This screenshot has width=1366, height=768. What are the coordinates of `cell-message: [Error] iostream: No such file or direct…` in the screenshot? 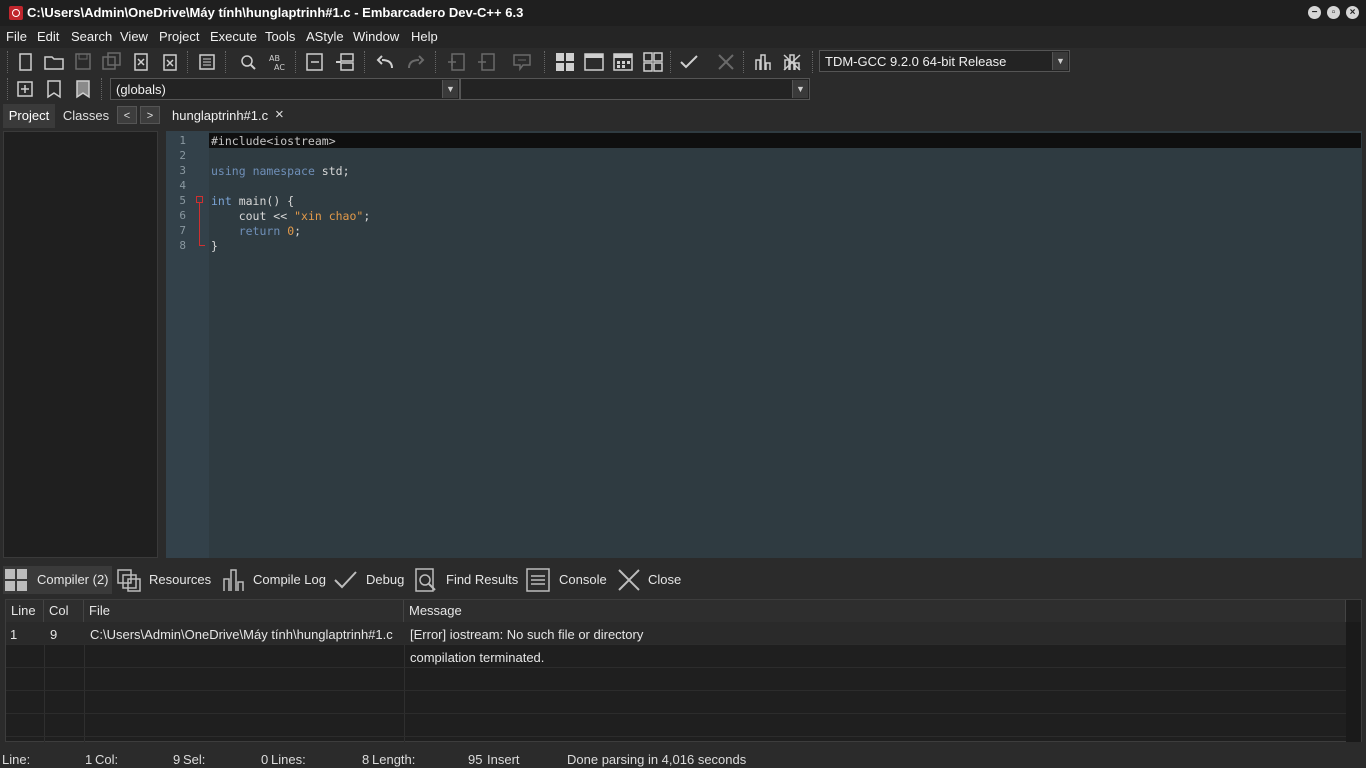 It's located at (527, 634).